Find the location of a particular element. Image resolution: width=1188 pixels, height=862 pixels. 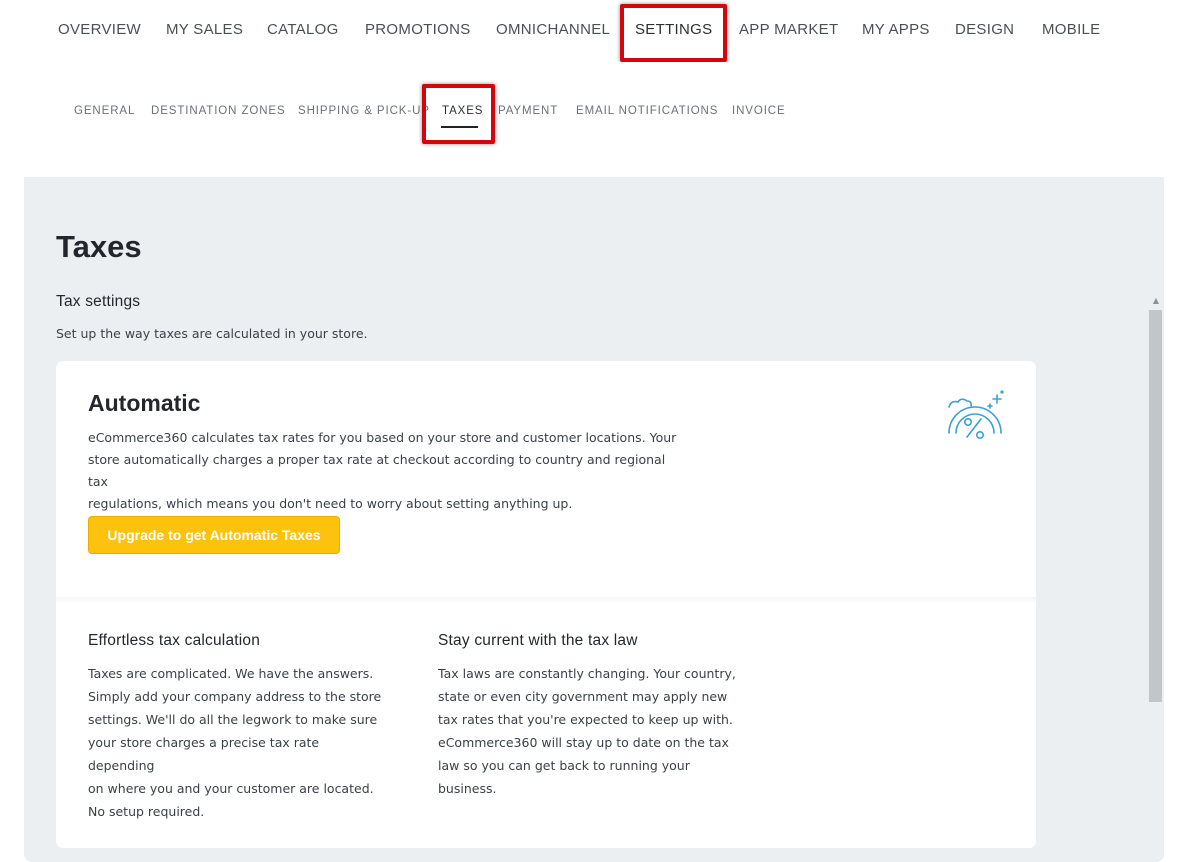

subnav-general: GENERAL is located at coordinates (104, 111).